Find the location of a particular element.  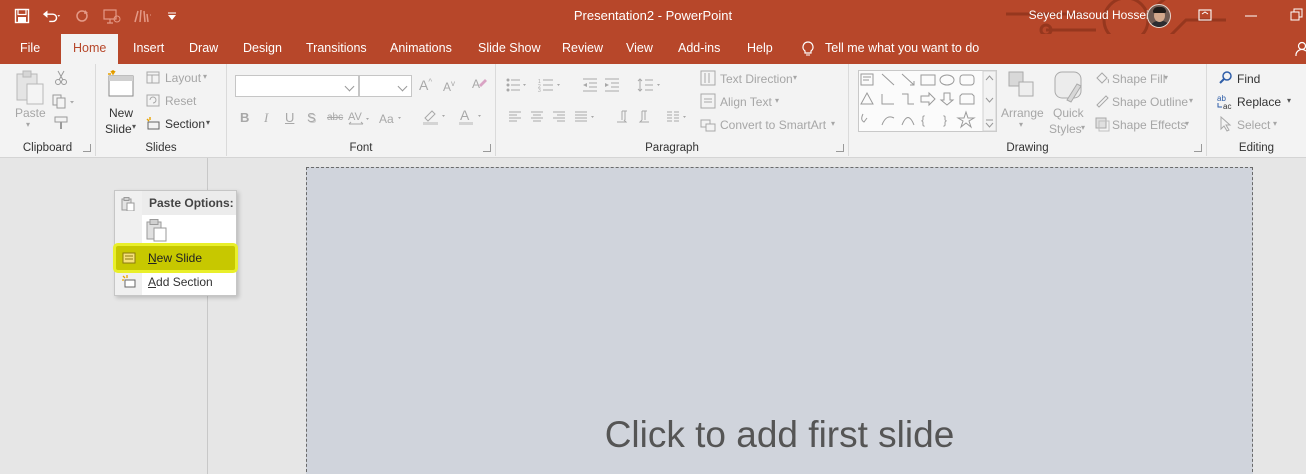

paragraph-launcher-icon is located at coordinates (840, 148).